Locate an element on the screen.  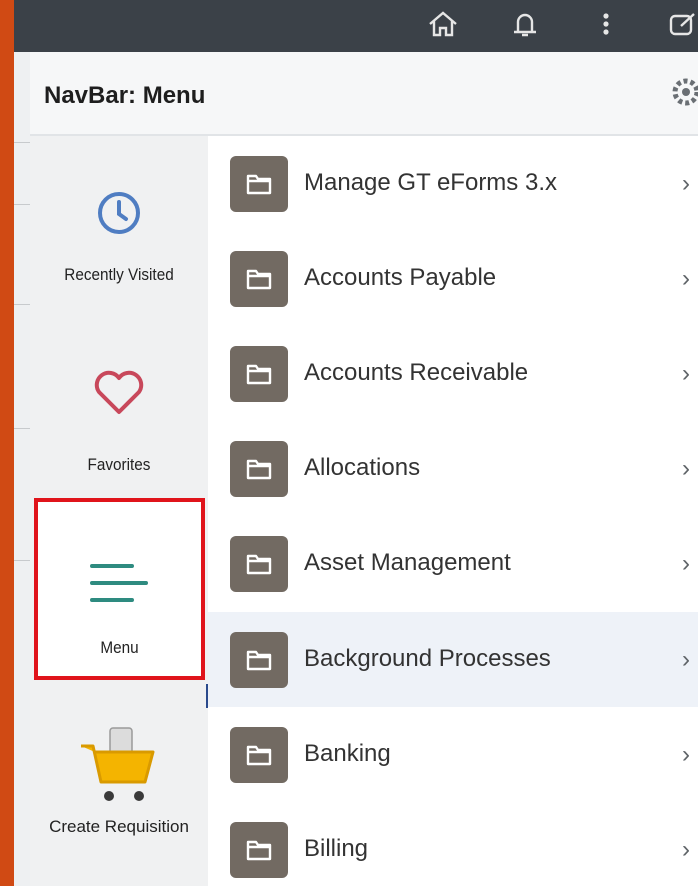
menu-item-billing: Billing › is located at coordinates (453, 844).